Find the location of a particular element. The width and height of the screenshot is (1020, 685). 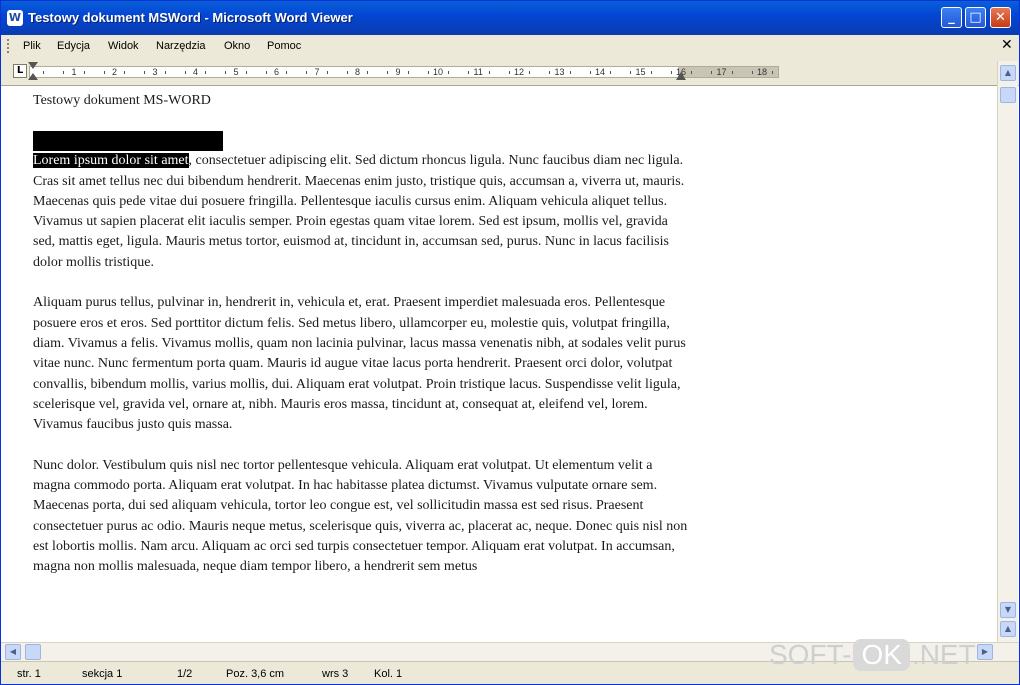

ruler-number: 10 is located at coordinates (438, 72).